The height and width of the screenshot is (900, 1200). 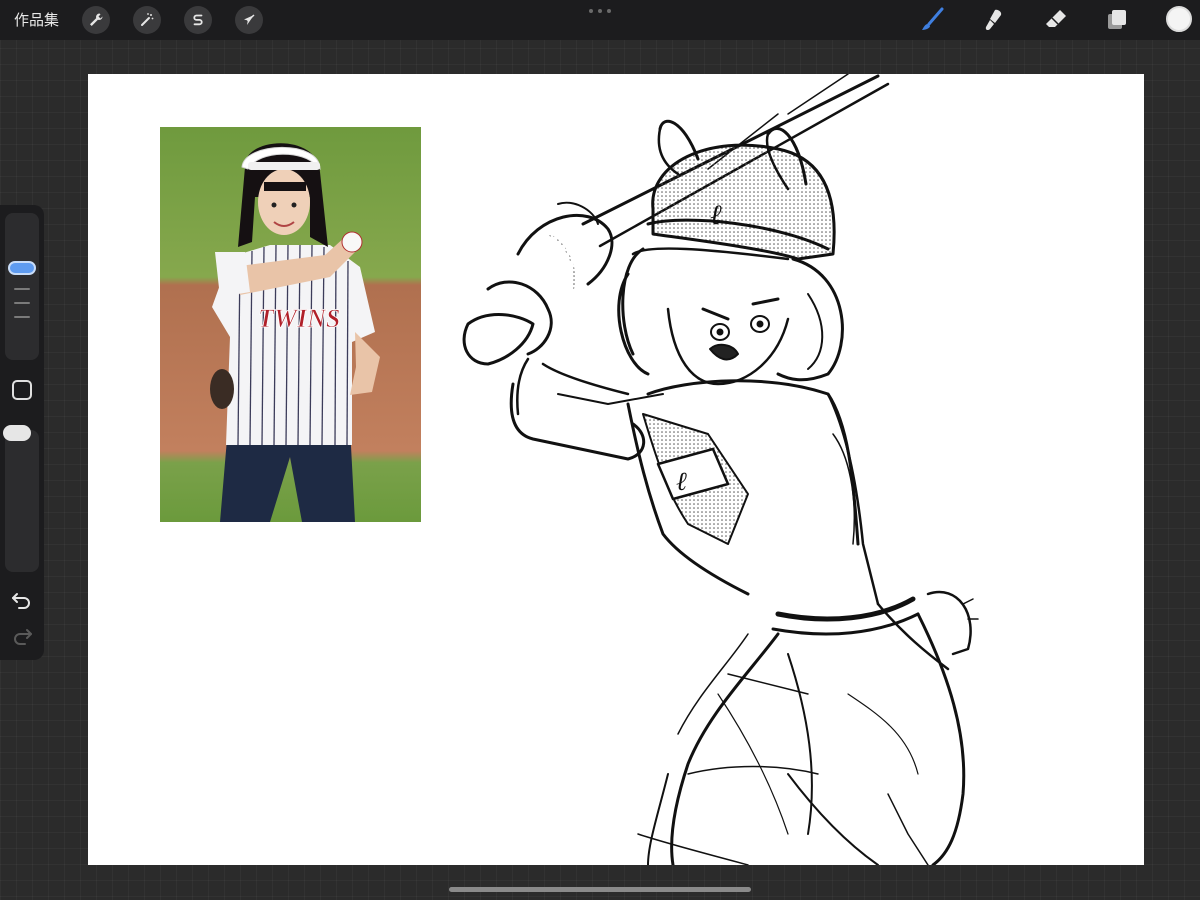 What do you see at coordinates (22, 390) in the screenshot?
I see `modify-button` at bounding box center [22, 390].